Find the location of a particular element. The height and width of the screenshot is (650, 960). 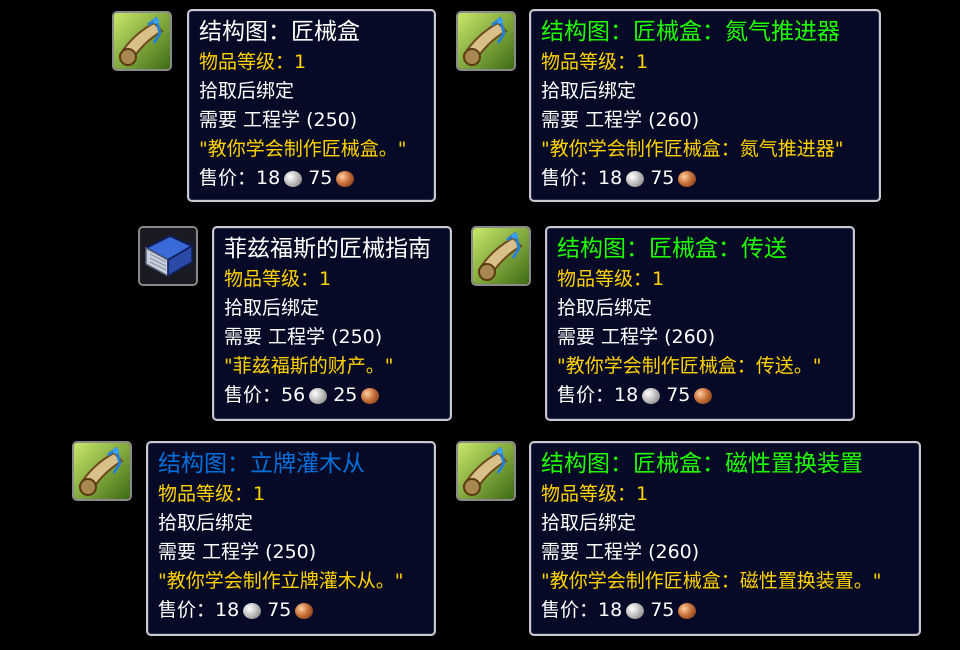

silver-amount: 56 is located at coordinates (293, 395).